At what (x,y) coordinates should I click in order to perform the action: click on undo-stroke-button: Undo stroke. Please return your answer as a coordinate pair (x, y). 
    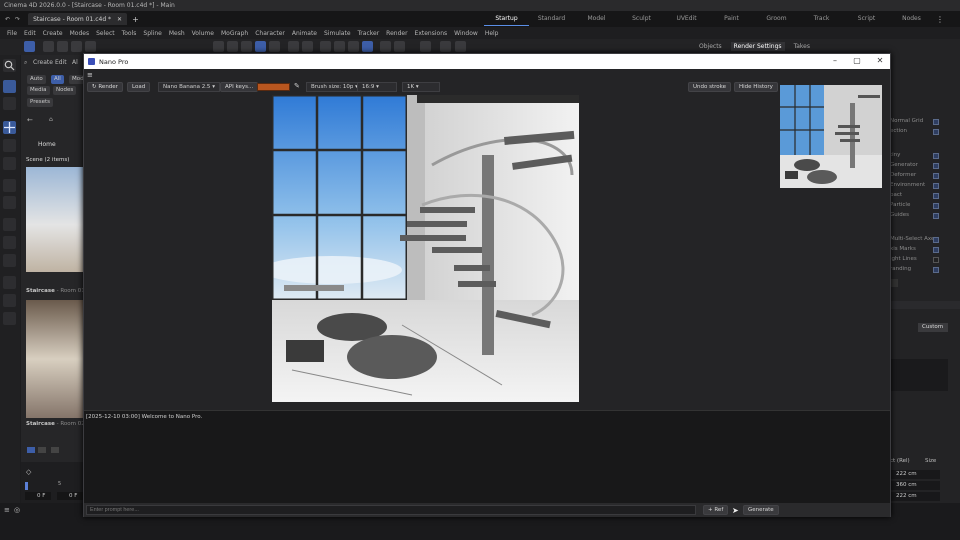
    Looking at the image, I should click on (710, 87).